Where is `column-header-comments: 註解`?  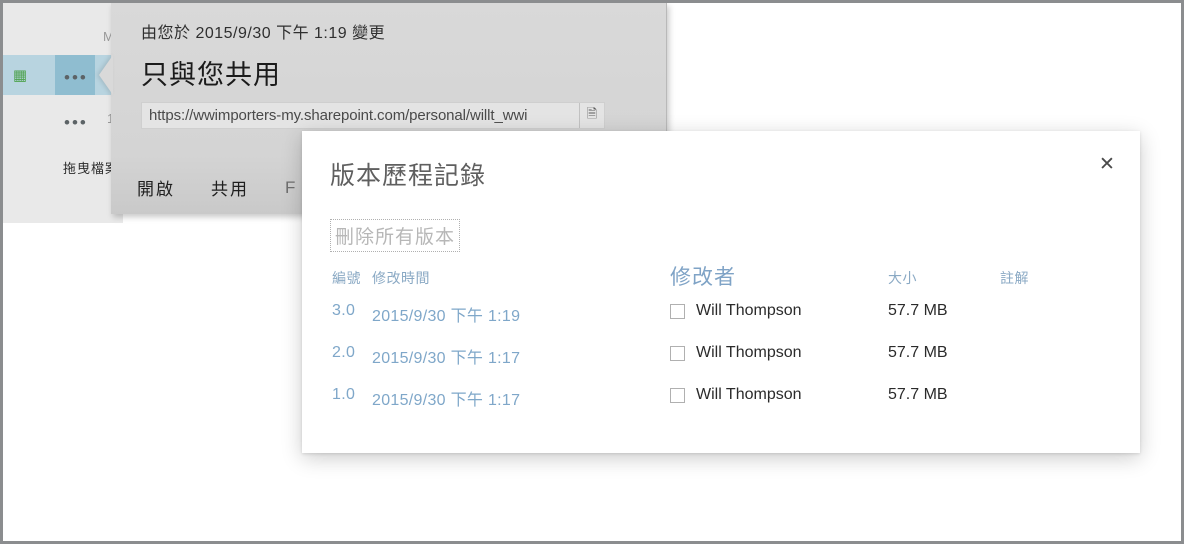
column-header-comments: 註解 is located at coordinates (1055, 278).